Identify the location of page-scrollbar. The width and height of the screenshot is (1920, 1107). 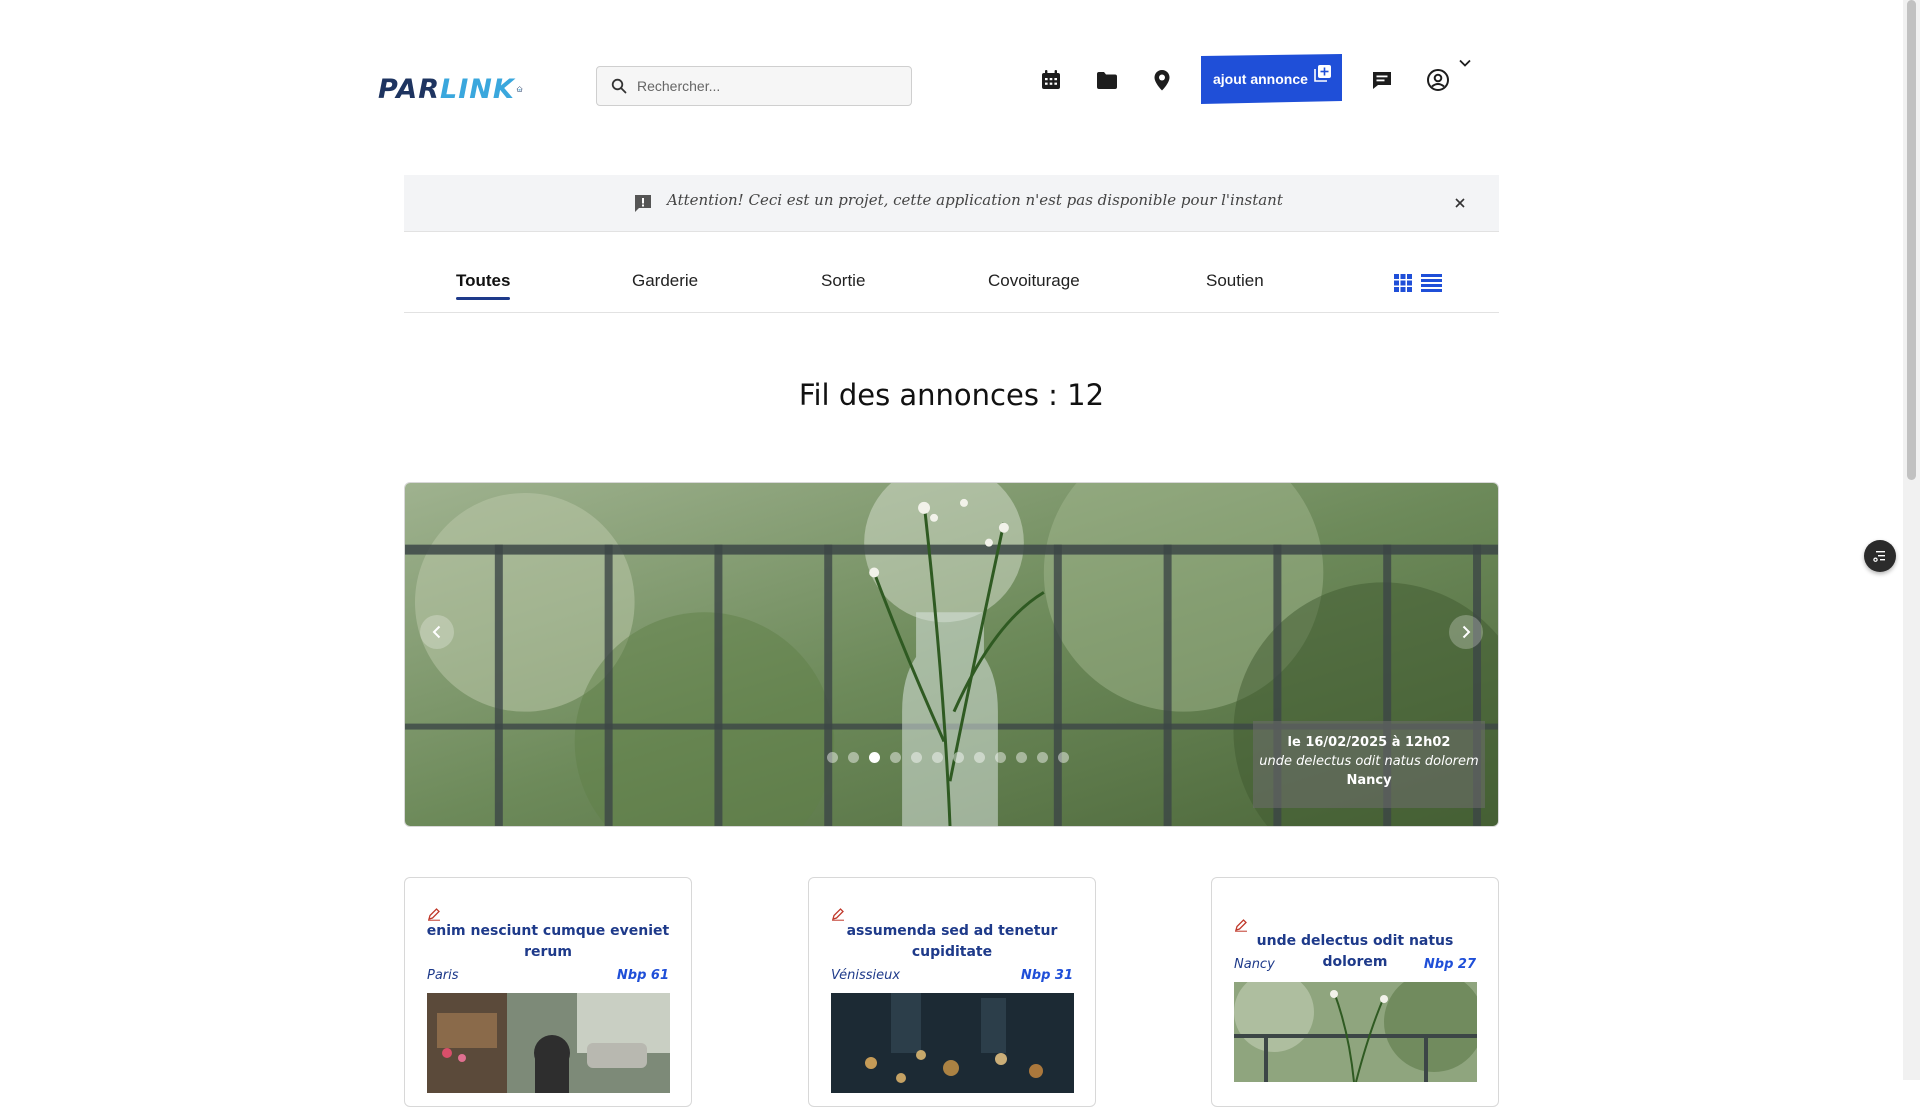
(1911, 540).